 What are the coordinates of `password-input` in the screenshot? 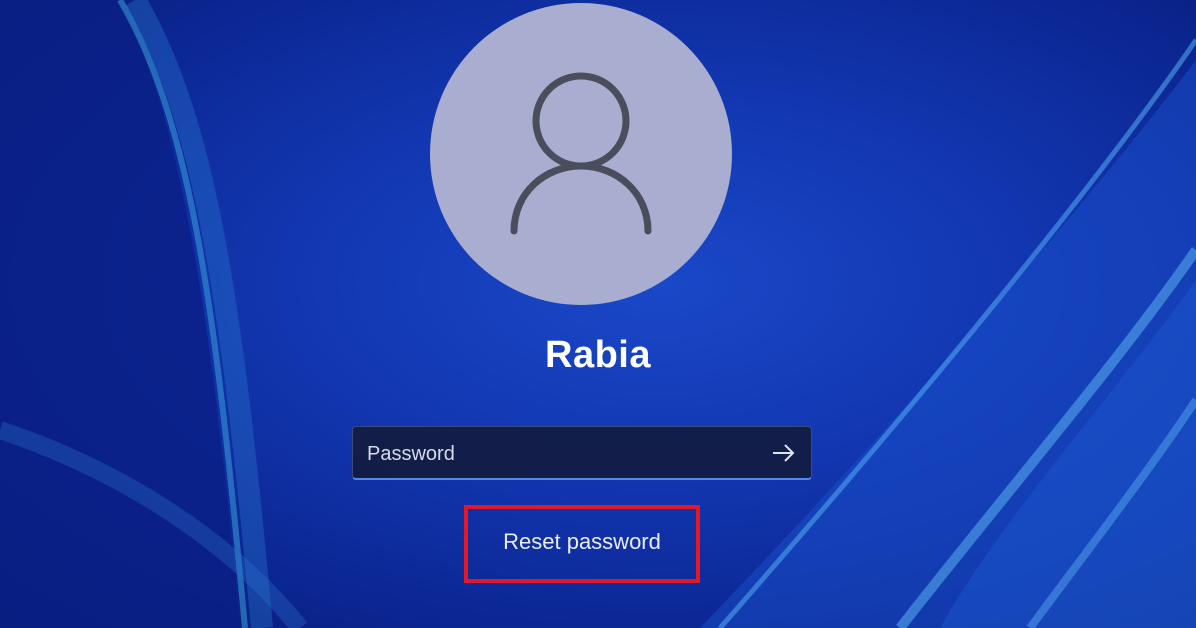 It's located at (562, 454).